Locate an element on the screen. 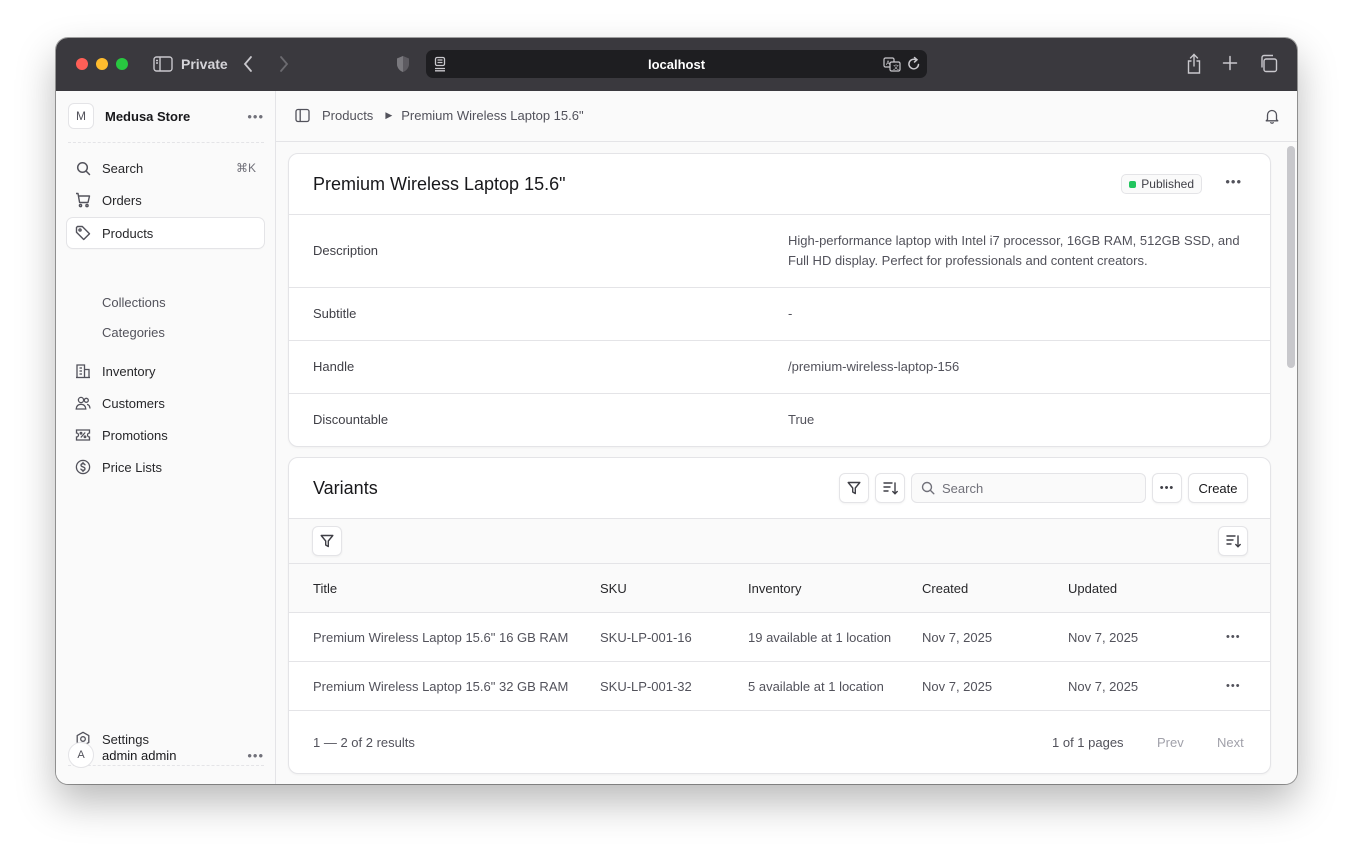  field-value: - is located at coordinates (790, 313).